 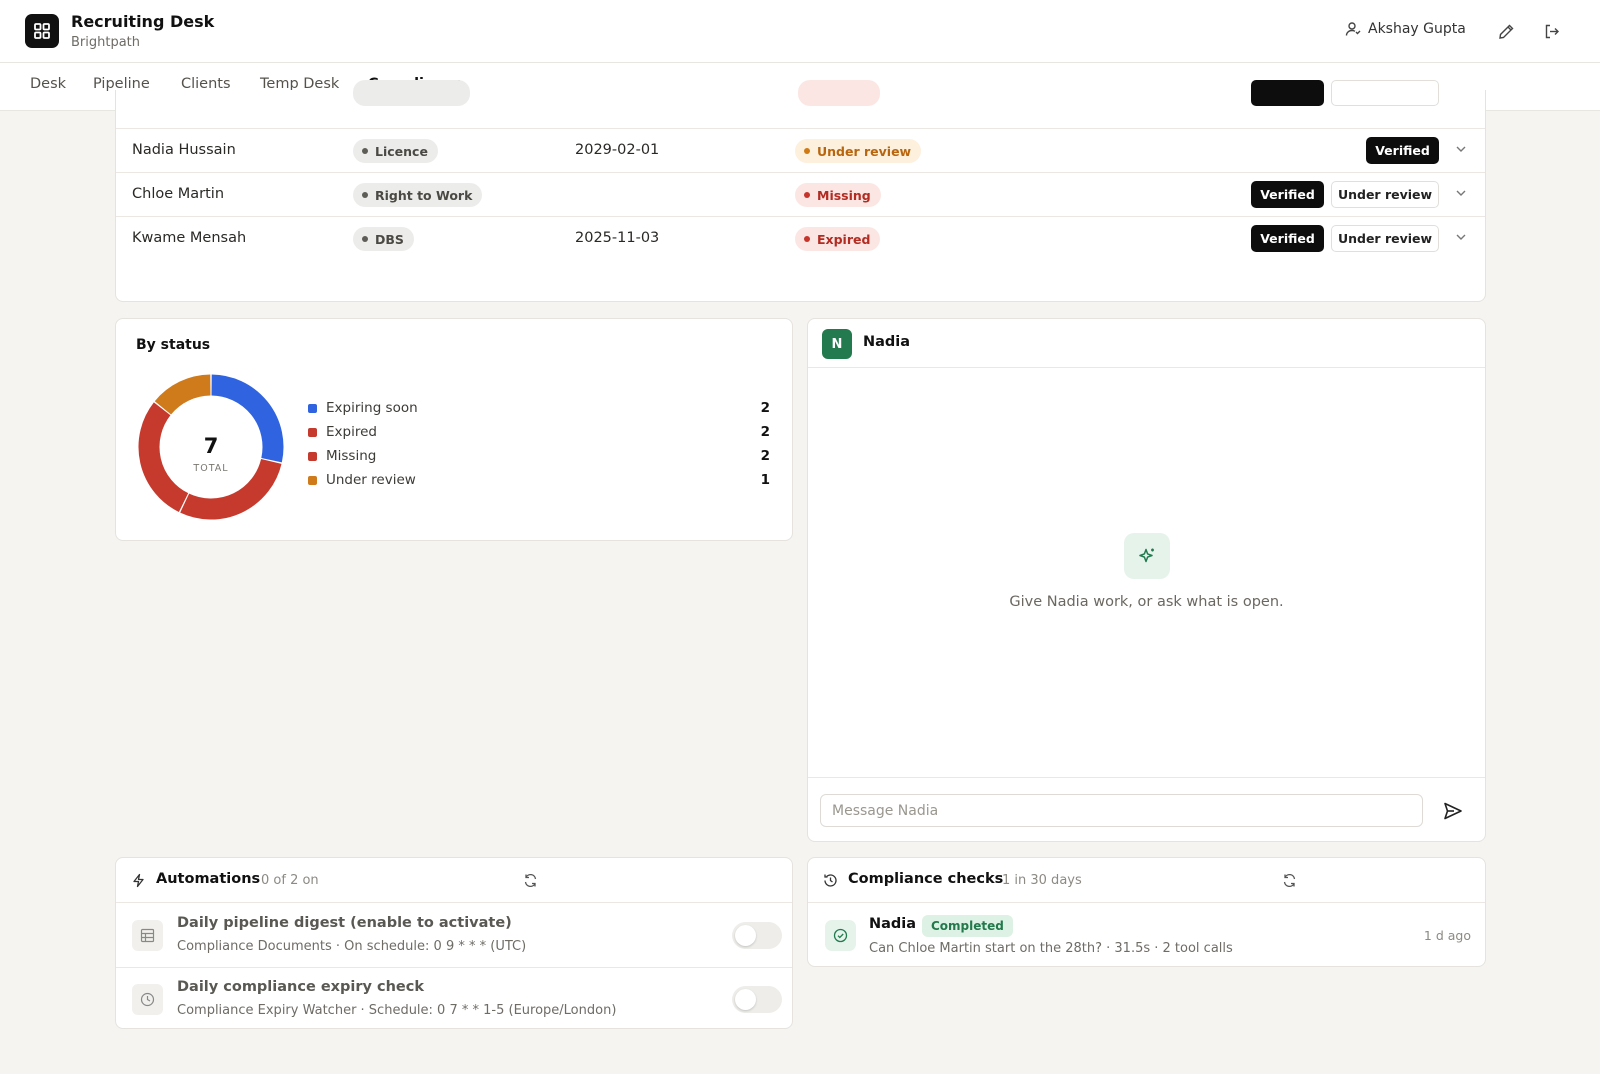 What do you see at coordinates (106, 42) in the screenshot?
I see `app-subtitle: Brightpath` at bounding box center [106, 42].